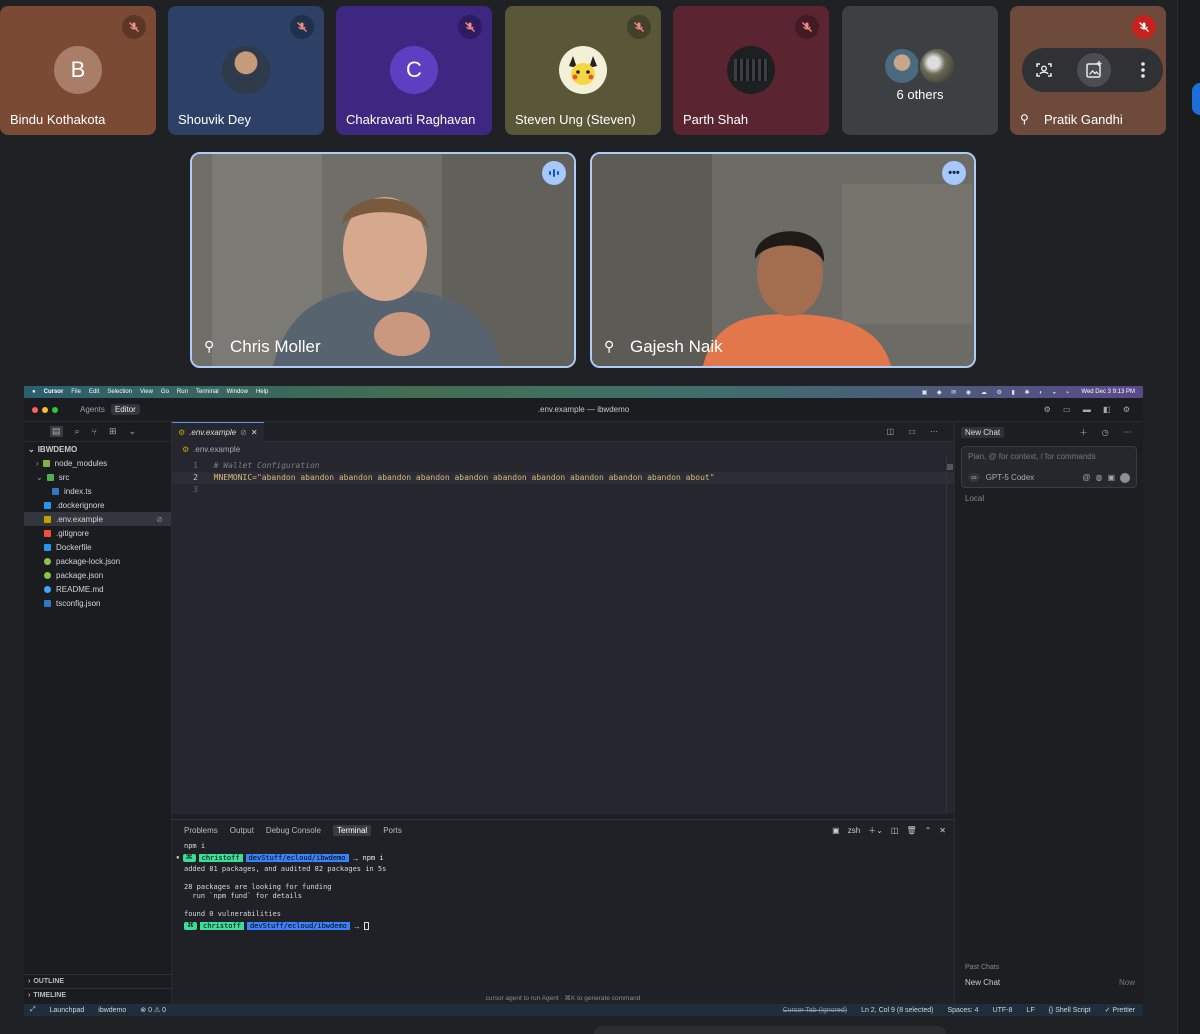 This screenshot has width=1200, height=1034. I want to click on menu-item: Selection, so click(119, 392).